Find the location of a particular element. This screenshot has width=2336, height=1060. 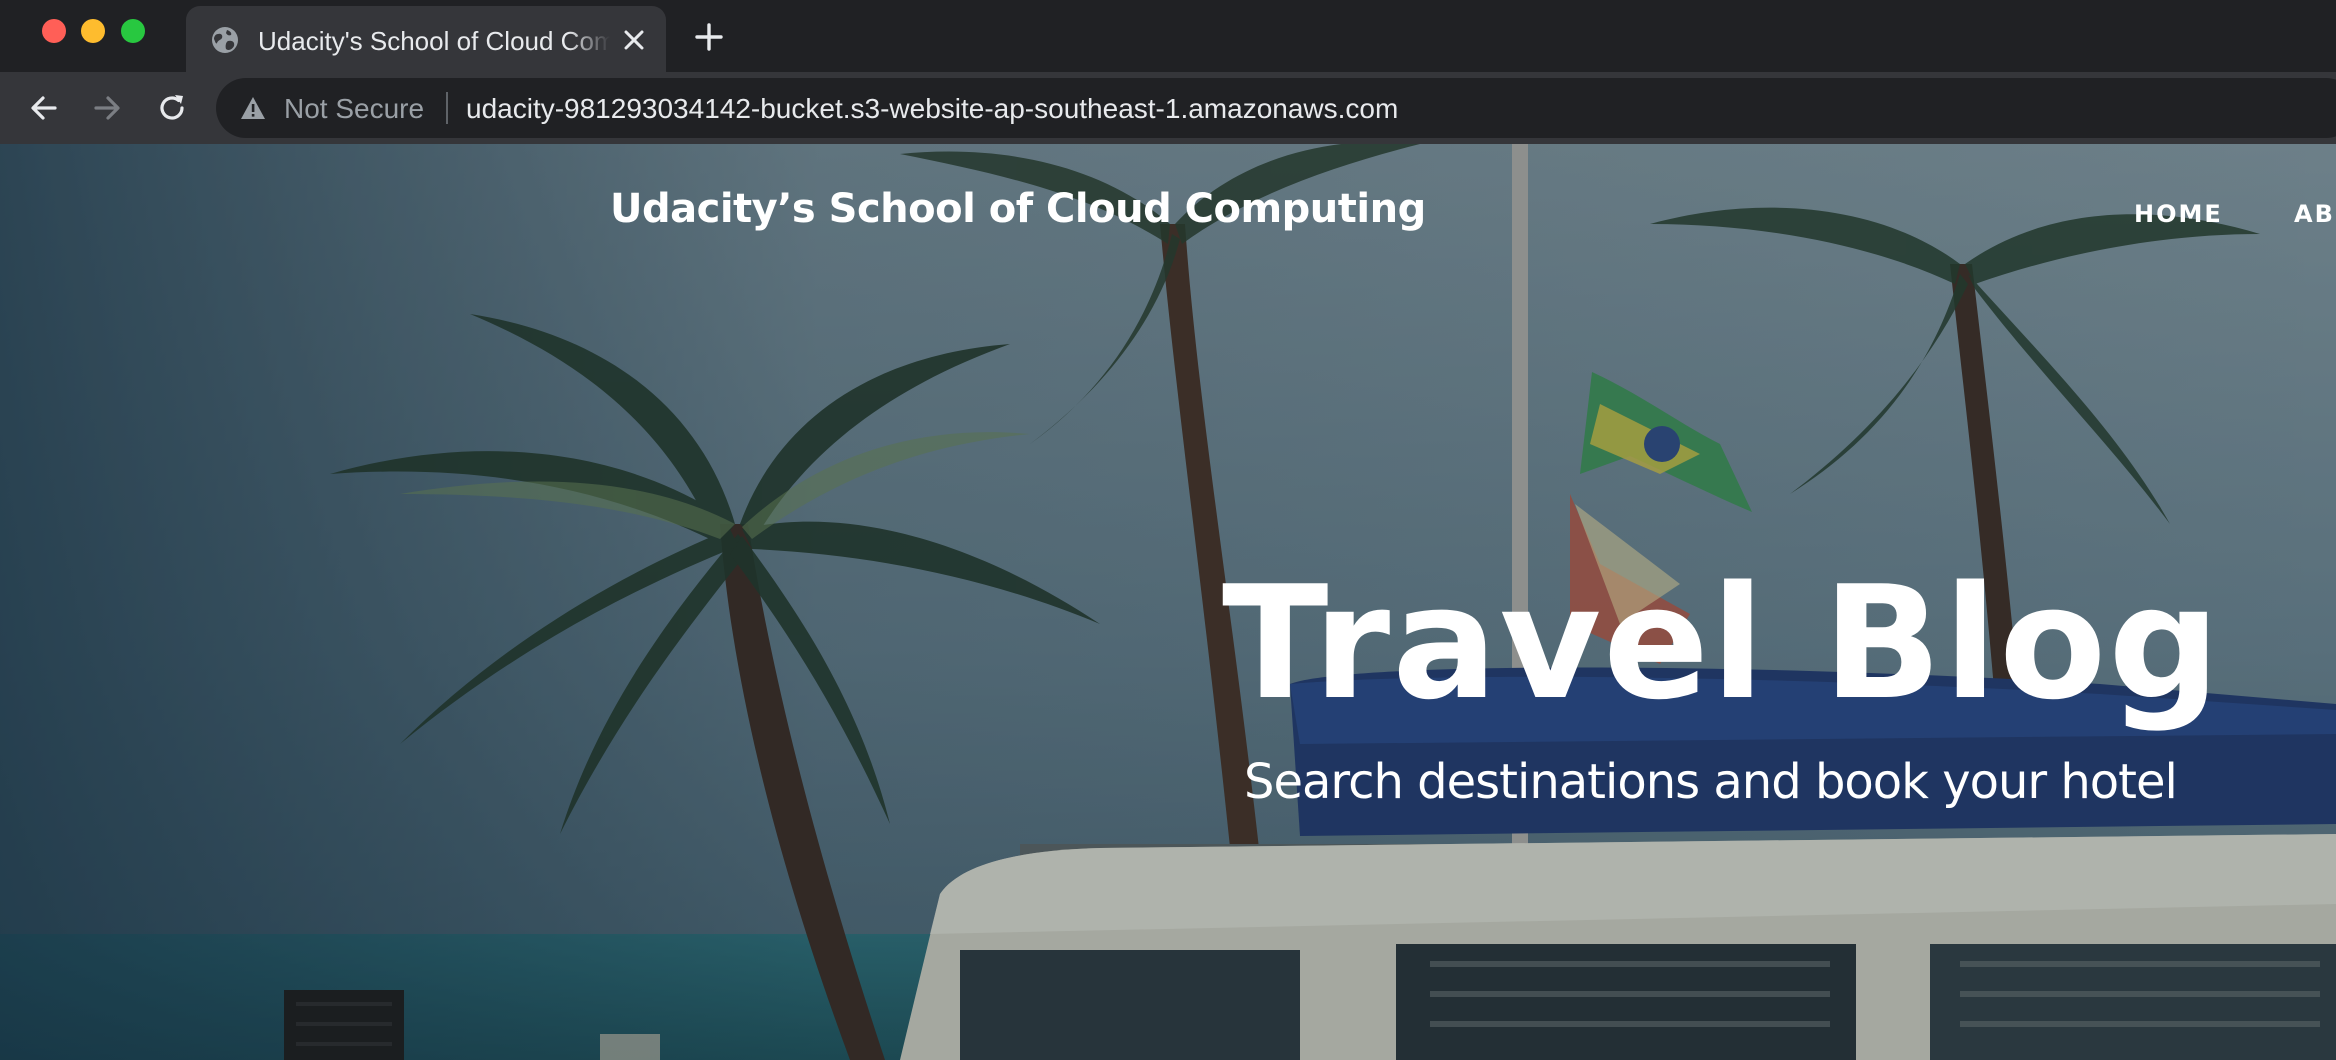

browser-tab-active: Udacity's School of Cloud Computing is located at coordinates (426, 39).